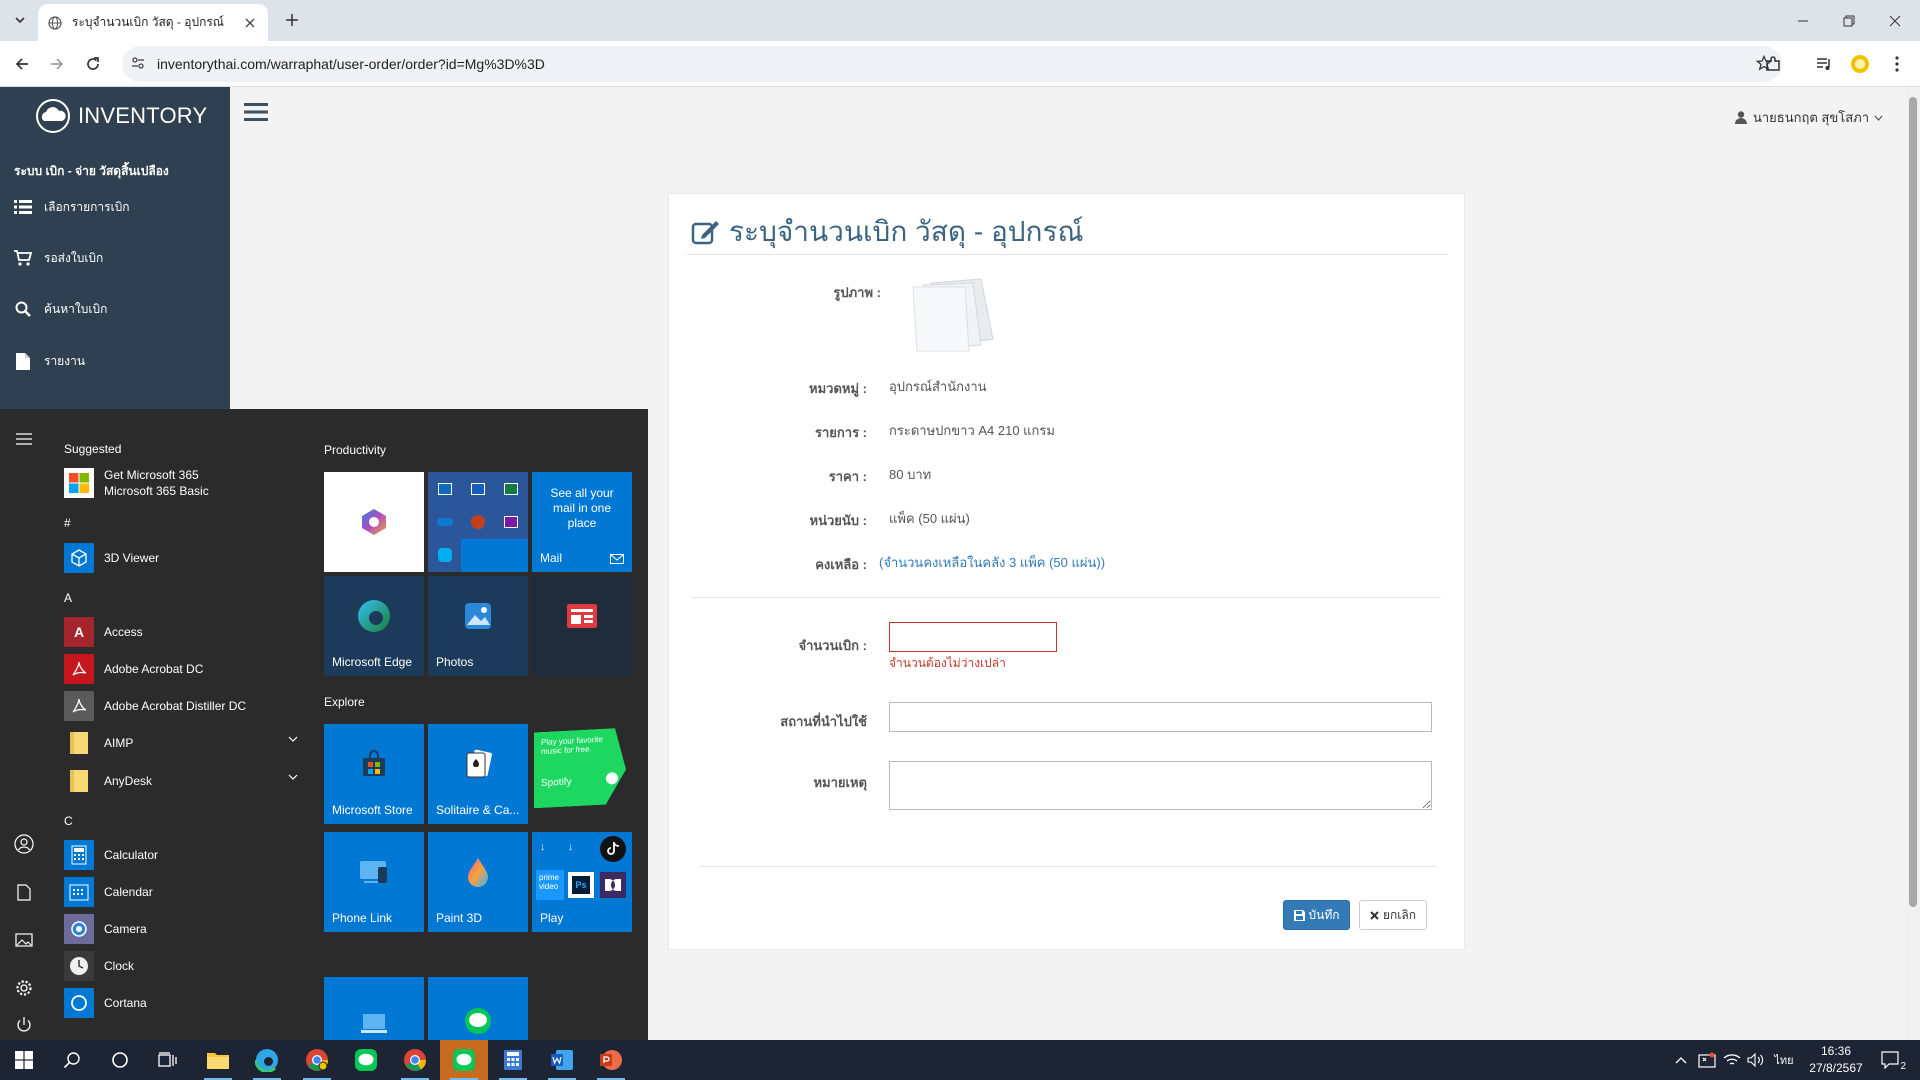 This screenshot has width=1920, height=1080. I want to click on volume-icon, so click(1756, 1060).